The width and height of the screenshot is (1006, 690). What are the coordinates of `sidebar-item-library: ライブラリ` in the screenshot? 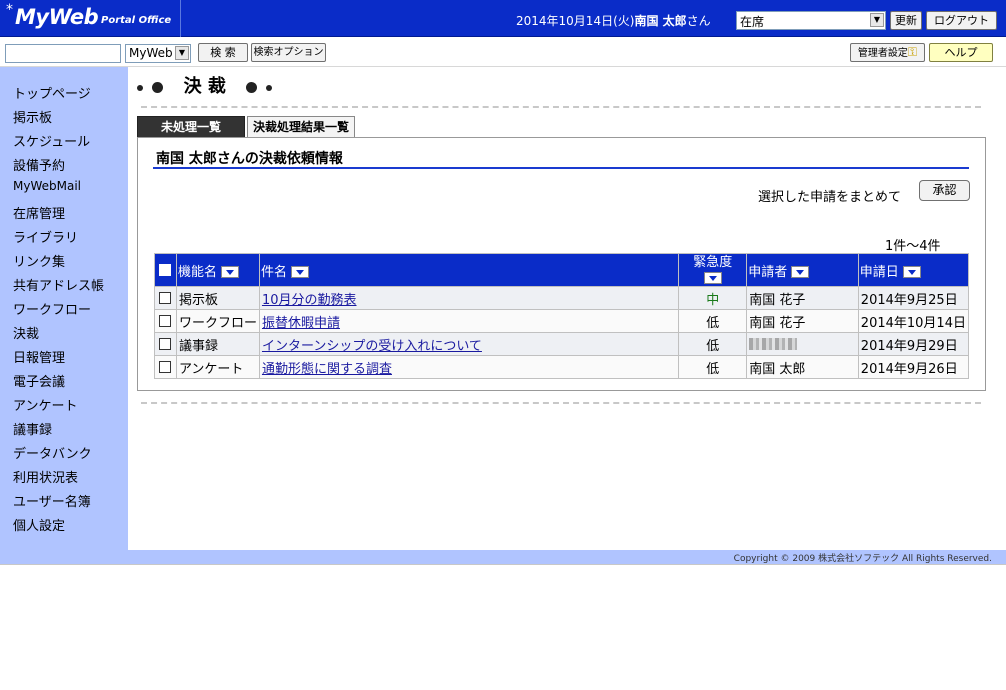 It's located at (45, 236).